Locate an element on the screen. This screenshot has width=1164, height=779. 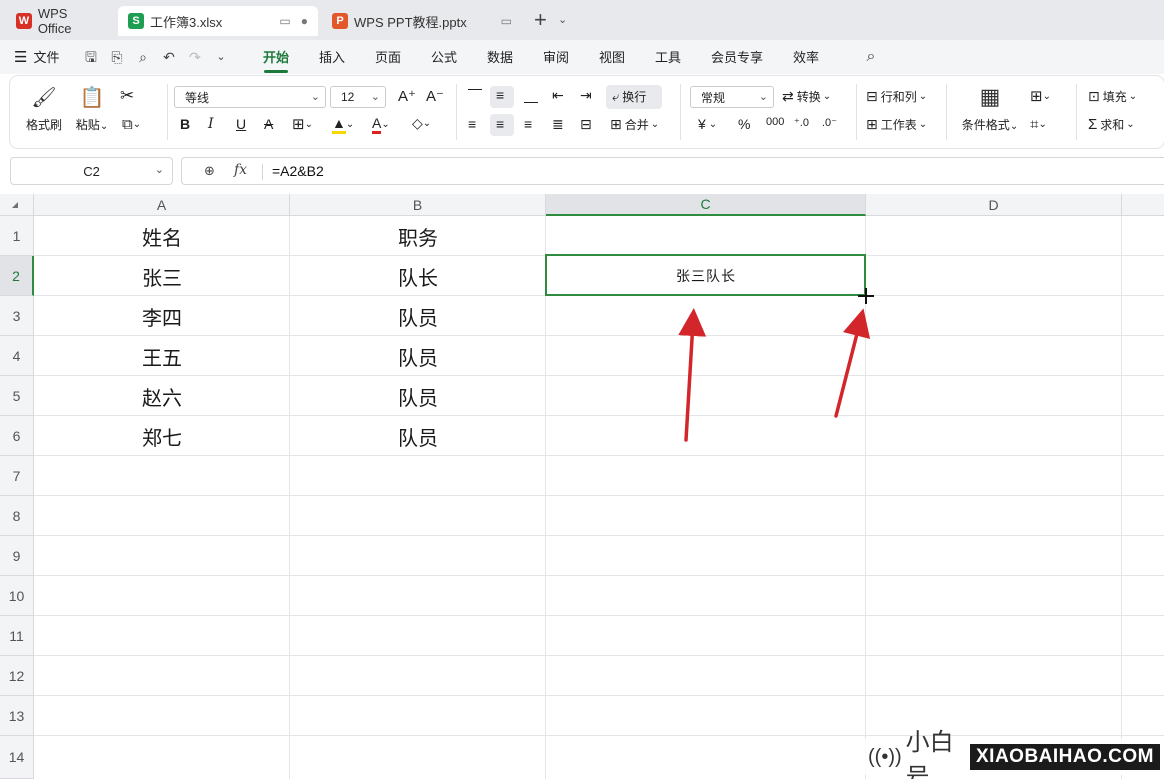
decrease-decimal-icon: .0⁻ is located at coordinates (829, 122).